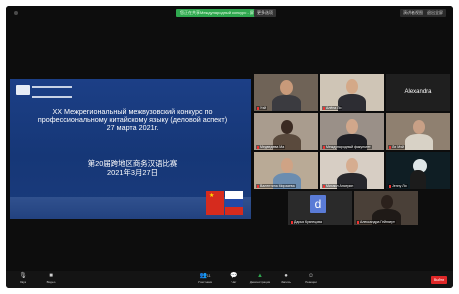 This screenshot has height=294, width=459. Describe the element at coordinates (265, 13) in the screenshot. I see `share-options-button: 更多选项` at that location.